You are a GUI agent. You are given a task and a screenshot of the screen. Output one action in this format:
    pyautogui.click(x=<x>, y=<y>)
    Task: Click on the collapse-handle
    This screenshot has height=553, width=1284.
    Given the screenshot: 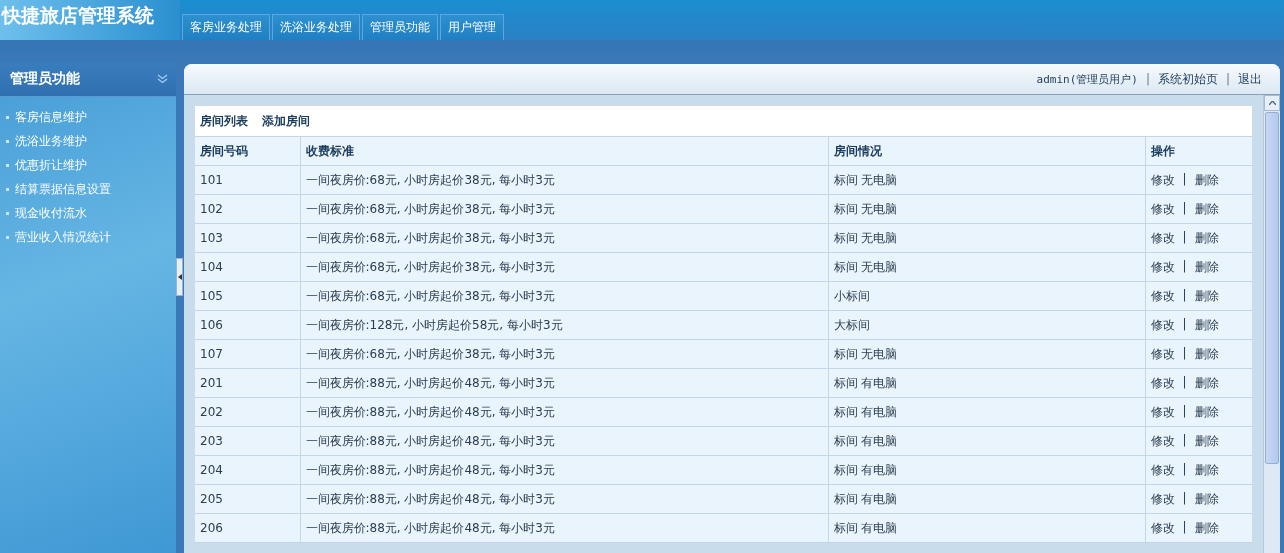 What is the action you would take?
    pyautogui.click(x=179, y=277)
    